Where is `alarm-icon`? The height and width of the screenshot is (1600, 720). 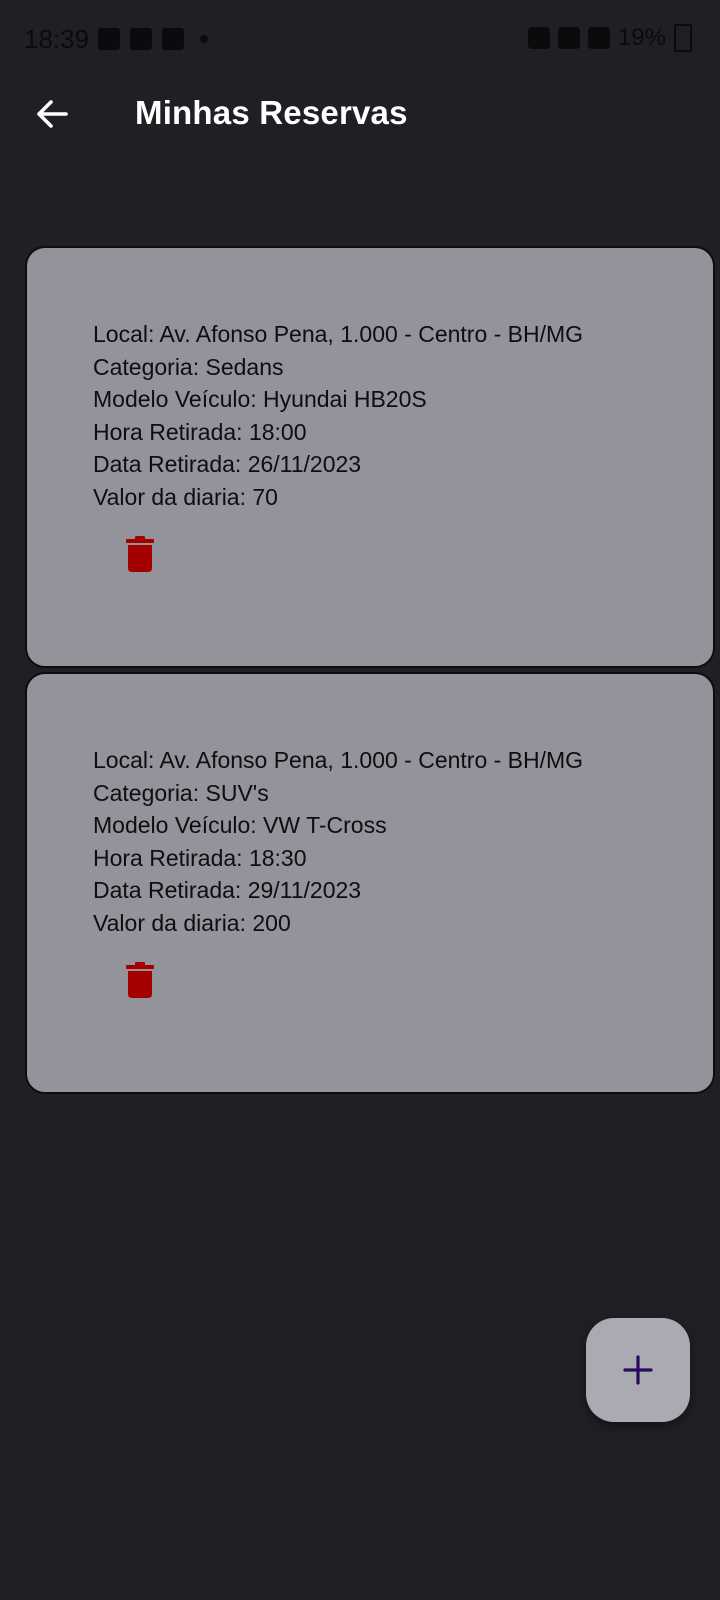
alarm-icon is located at coordinates (538, 38).